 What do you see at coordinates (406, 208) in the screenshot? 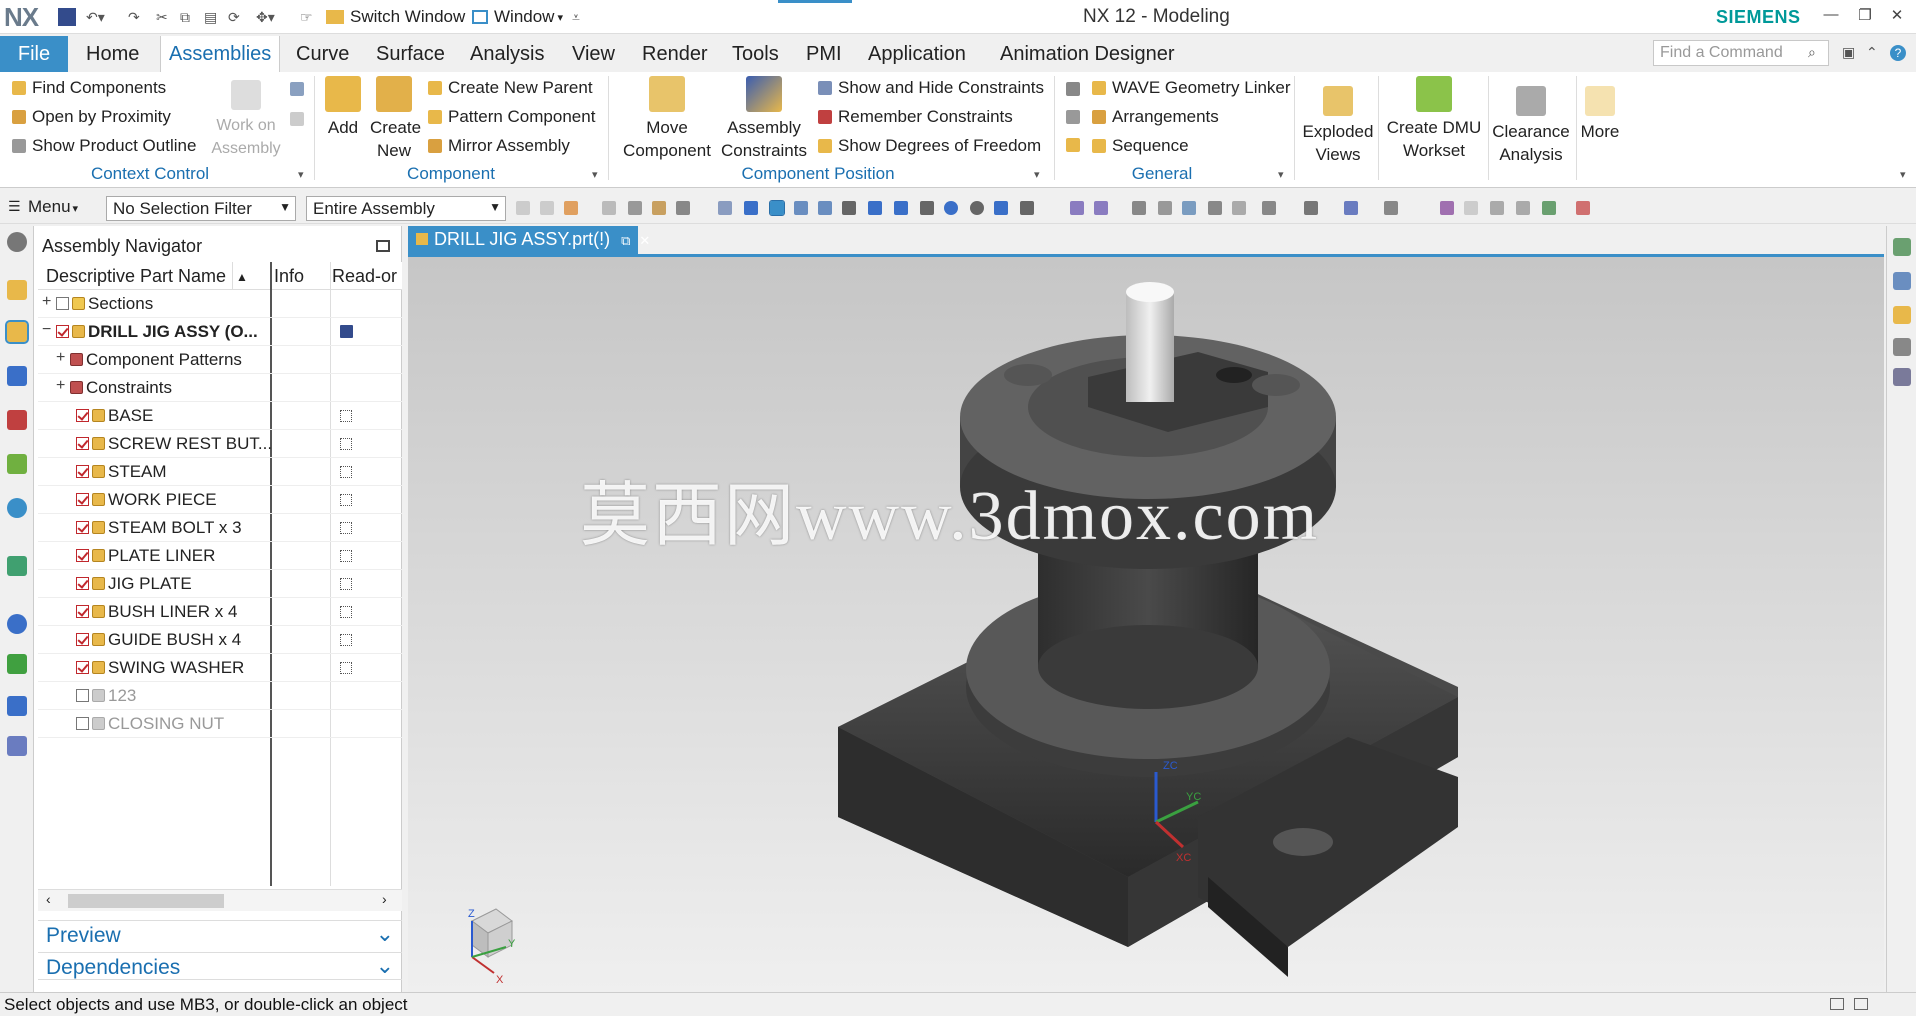
I see `selection-scope-dropdown: Entire Assembly ▼` at bounding box center [406, 208].